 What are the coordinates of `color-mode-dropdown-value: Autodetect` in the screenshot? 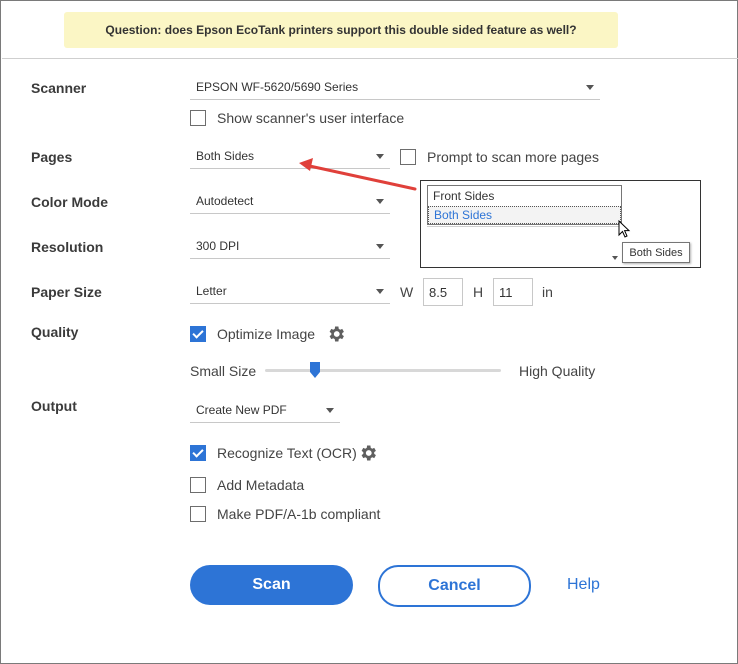 It's located at (225, 201).